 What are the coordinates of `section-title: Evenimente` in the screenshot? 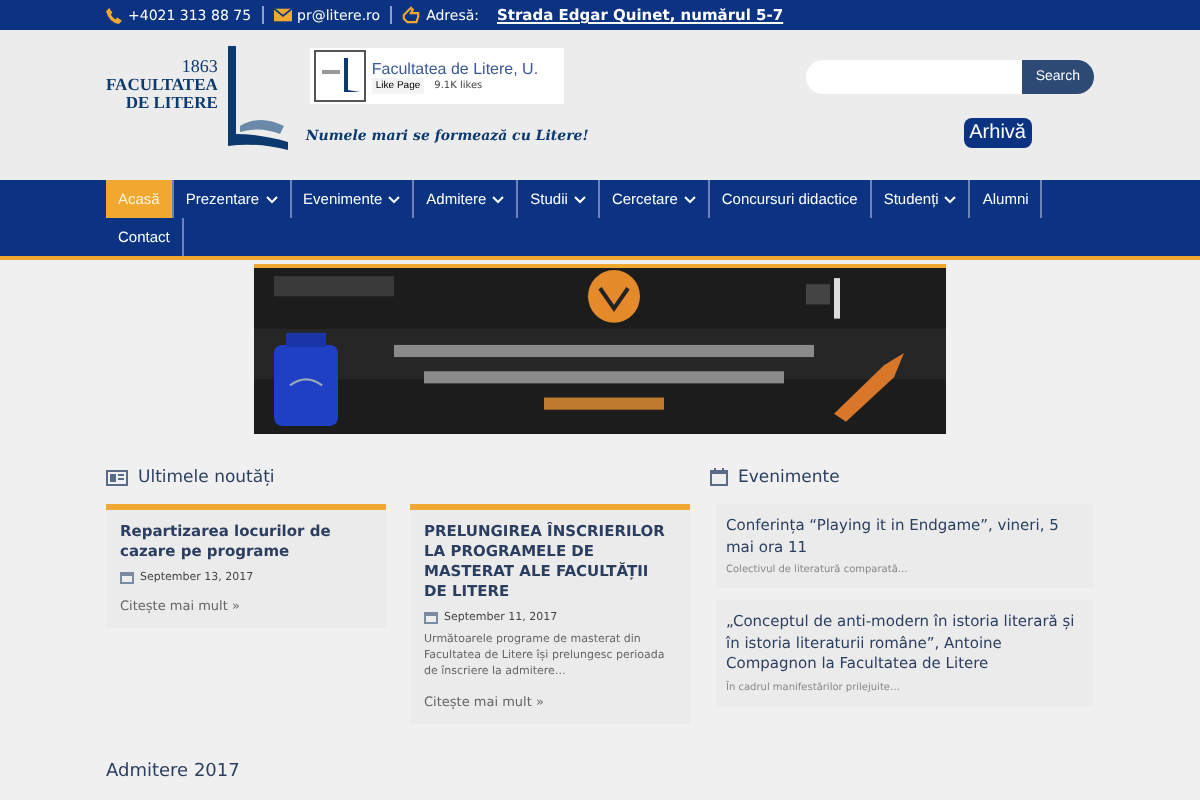 It's located at (789, 477).